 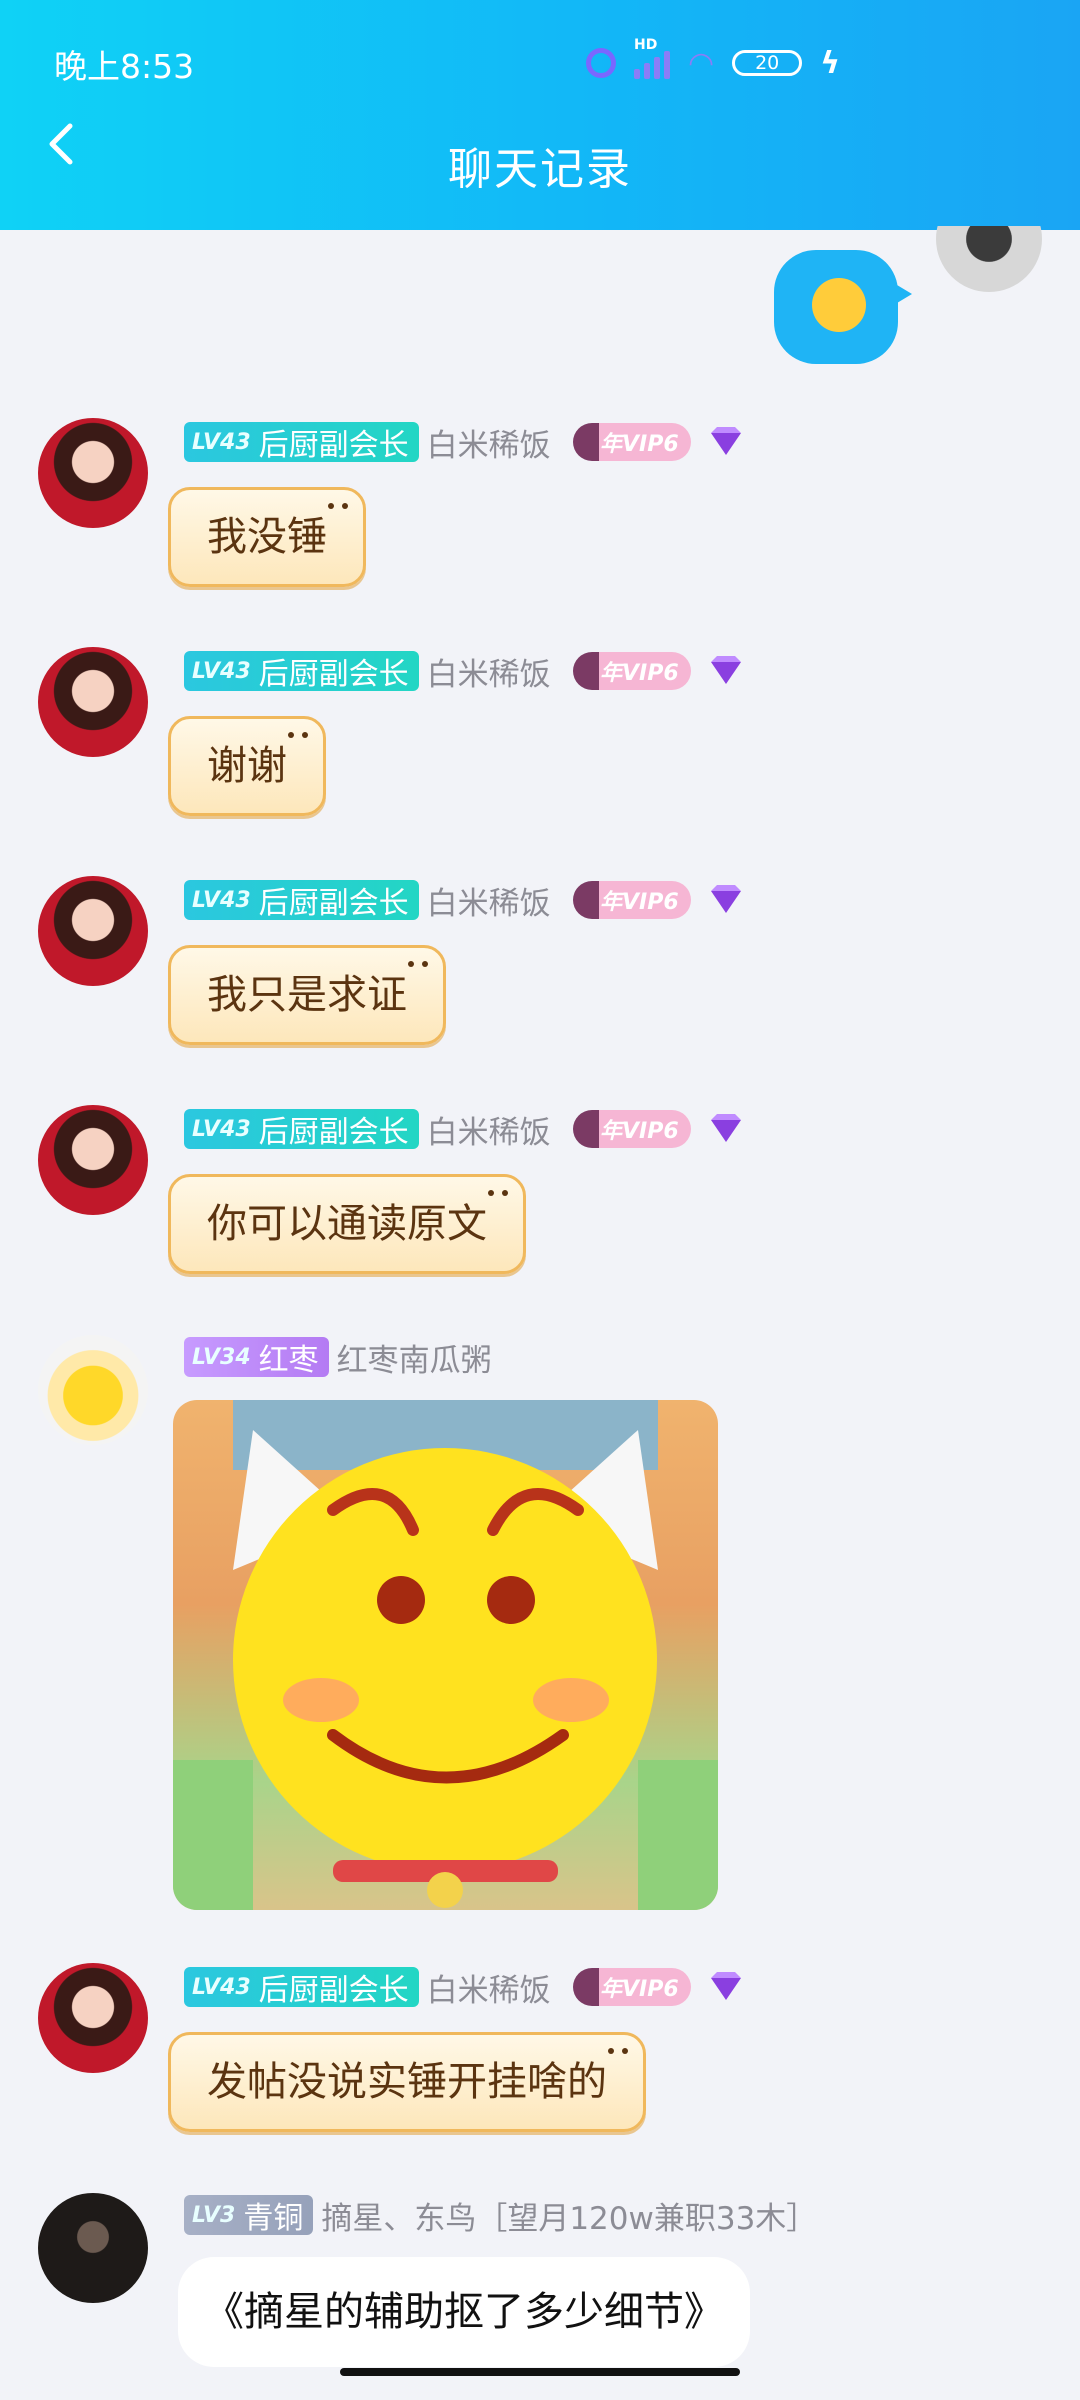 I want to click on alarm-icon, so click(x=601, y=63).